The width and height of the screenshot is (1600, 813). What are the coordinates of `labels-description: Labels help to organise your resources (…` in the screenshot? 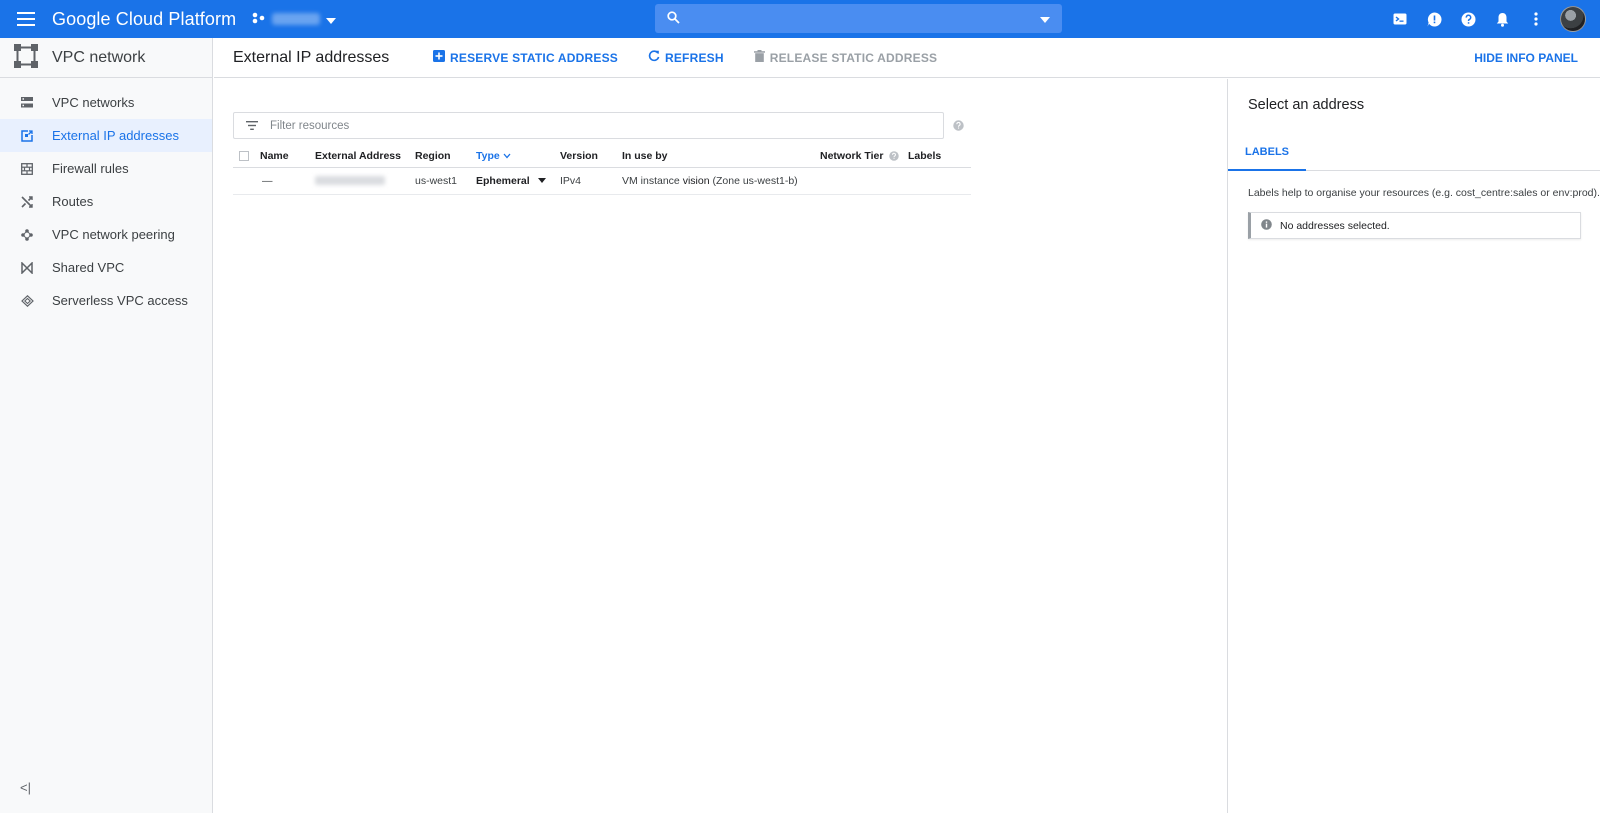 It's located at (1424, 193).